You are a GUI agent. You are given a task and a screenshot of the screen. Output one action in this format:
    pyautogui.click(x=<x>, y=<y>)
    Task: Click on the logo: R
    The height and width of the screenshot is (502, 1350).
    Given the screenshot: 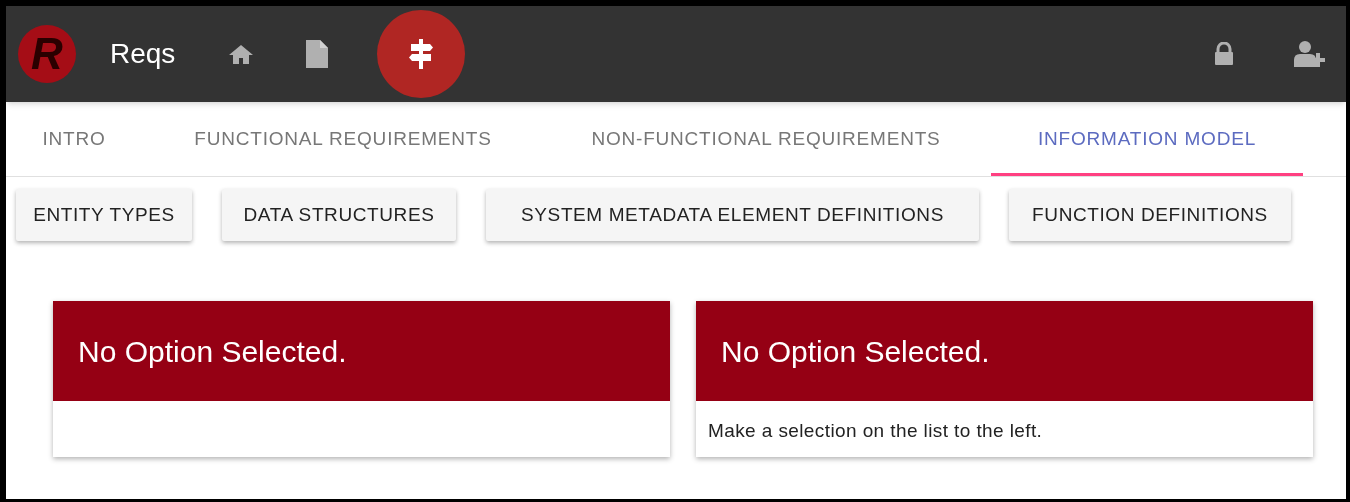 What is the action you would take?
    pyautogui.click(x=47, y=54)
    